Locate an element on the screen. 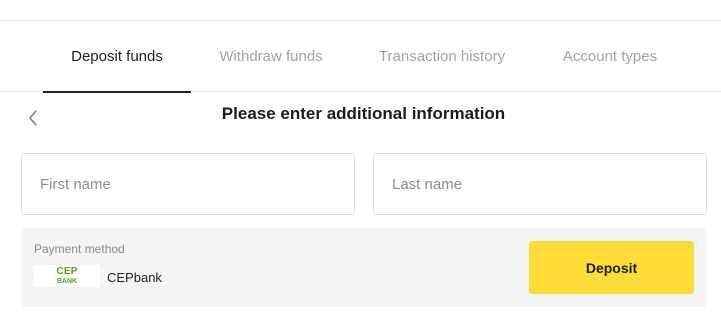 The height and width of the screenshot is (331, 721). tab-withdraw-funds: Withdraw funds is located at coordinates (271, 56).